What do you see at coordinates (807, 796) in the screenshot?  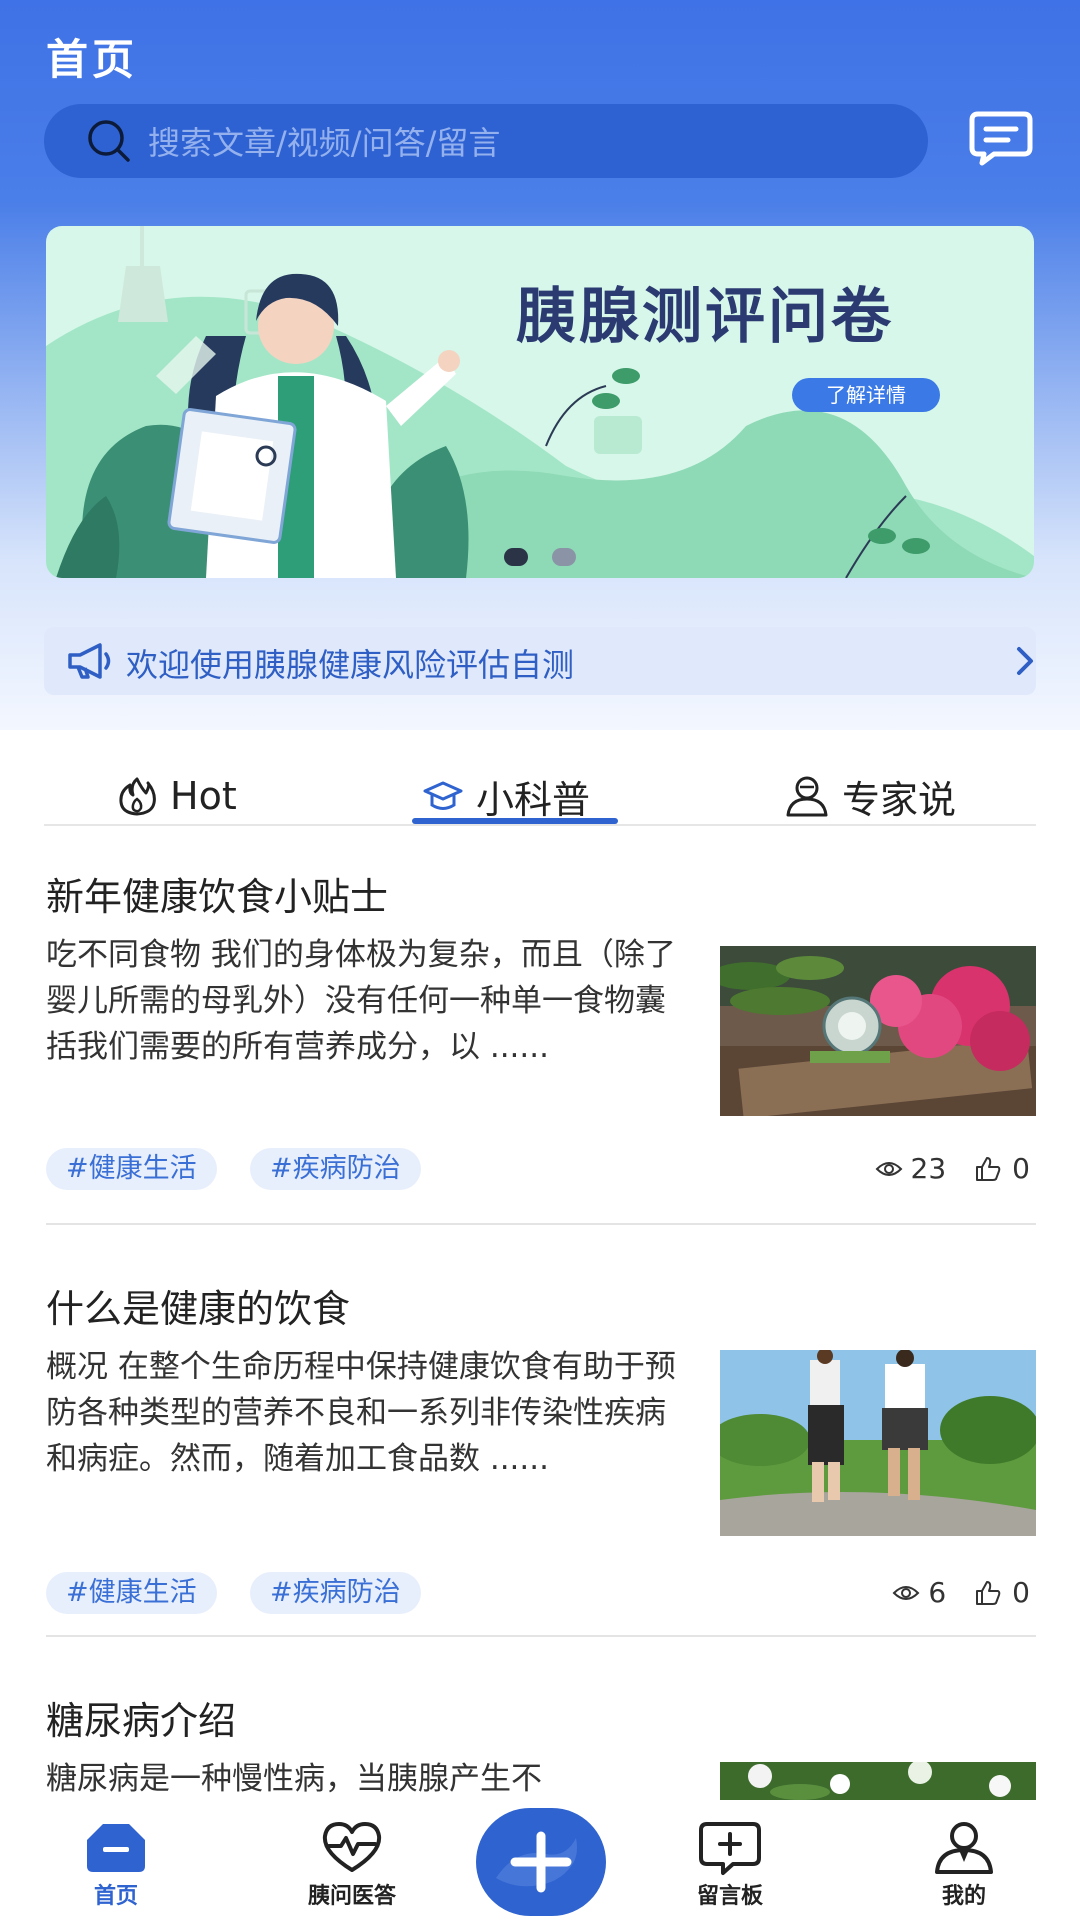 I see `doctor-icon` at bounding box center [807, 796].